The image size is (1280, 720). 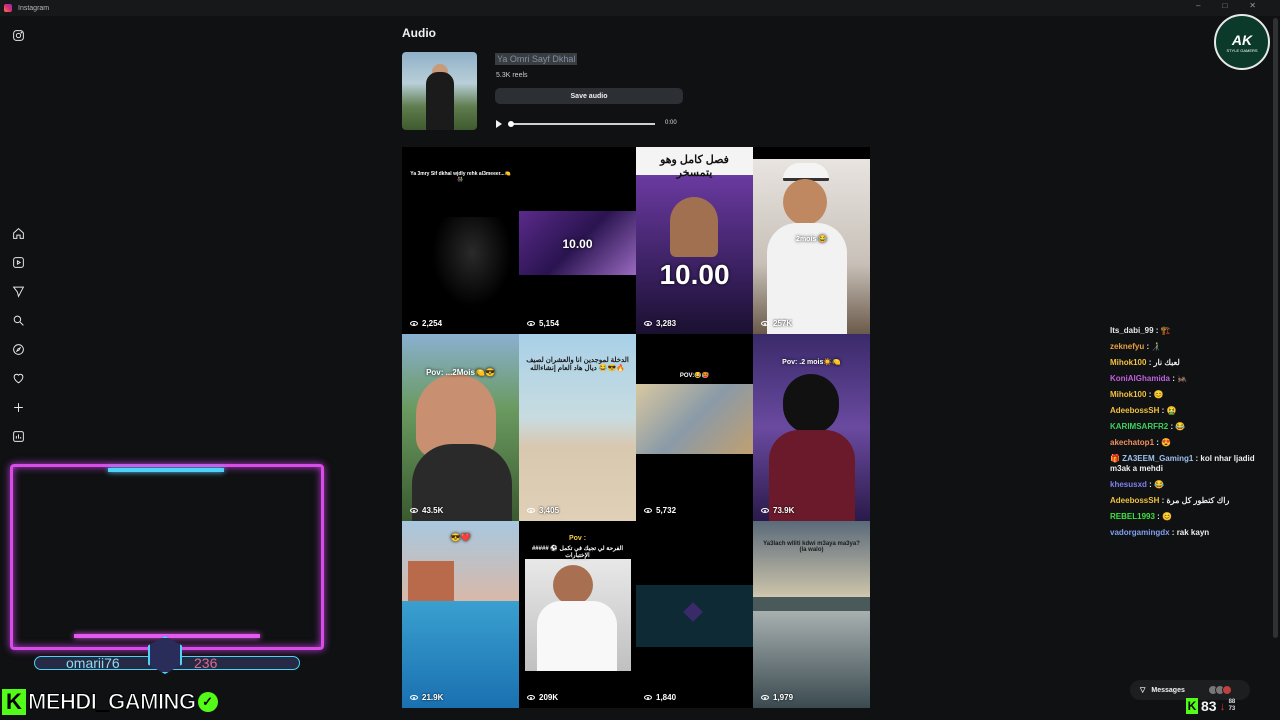 What do you see at coordinates (694, 614) in the screenshot?
I see `reel-tile: 1,840` at bounding box center [694, 614].